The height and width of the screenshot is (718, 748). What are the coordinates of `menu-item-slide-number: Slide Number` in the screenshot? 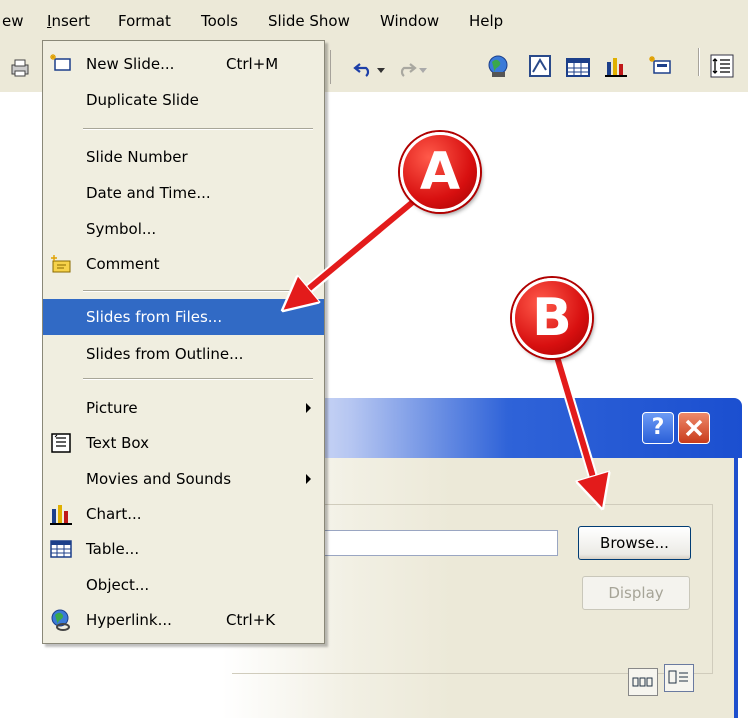 It's located at (183, 157).